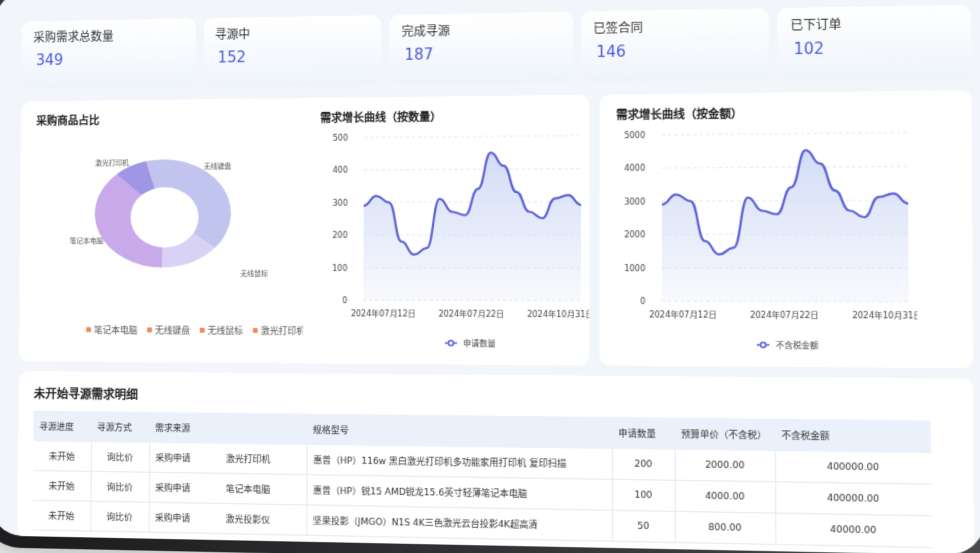 The width and height of the screenshot is (980, 553). Describe the element at coordinates (85, 394) in the screenshot. I see `table-title: 未开始寻源需求明细` at that location.